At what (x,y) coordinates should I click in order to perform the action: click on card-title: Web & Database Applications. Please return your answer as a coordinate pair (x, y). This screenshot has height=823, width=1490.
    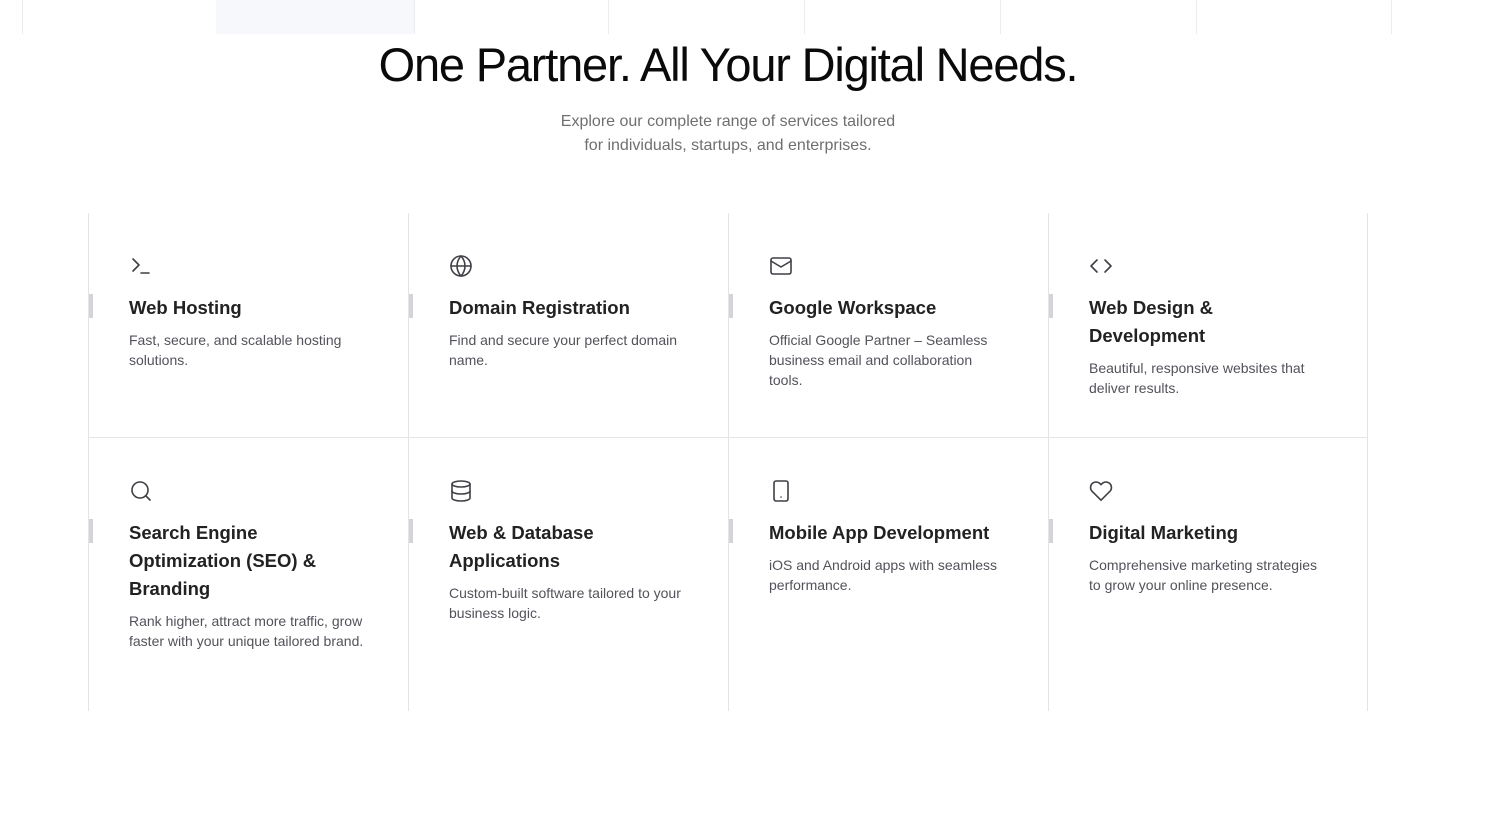
    Looking at the image, I should click on (521, 546).